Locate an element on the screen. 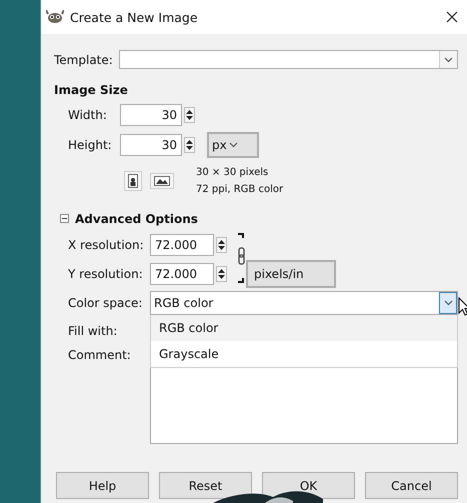 Image resolution: width=467 pixels, height=503 pixels. x-resolution-field: 72.000 is located at coordinates (182, 245).